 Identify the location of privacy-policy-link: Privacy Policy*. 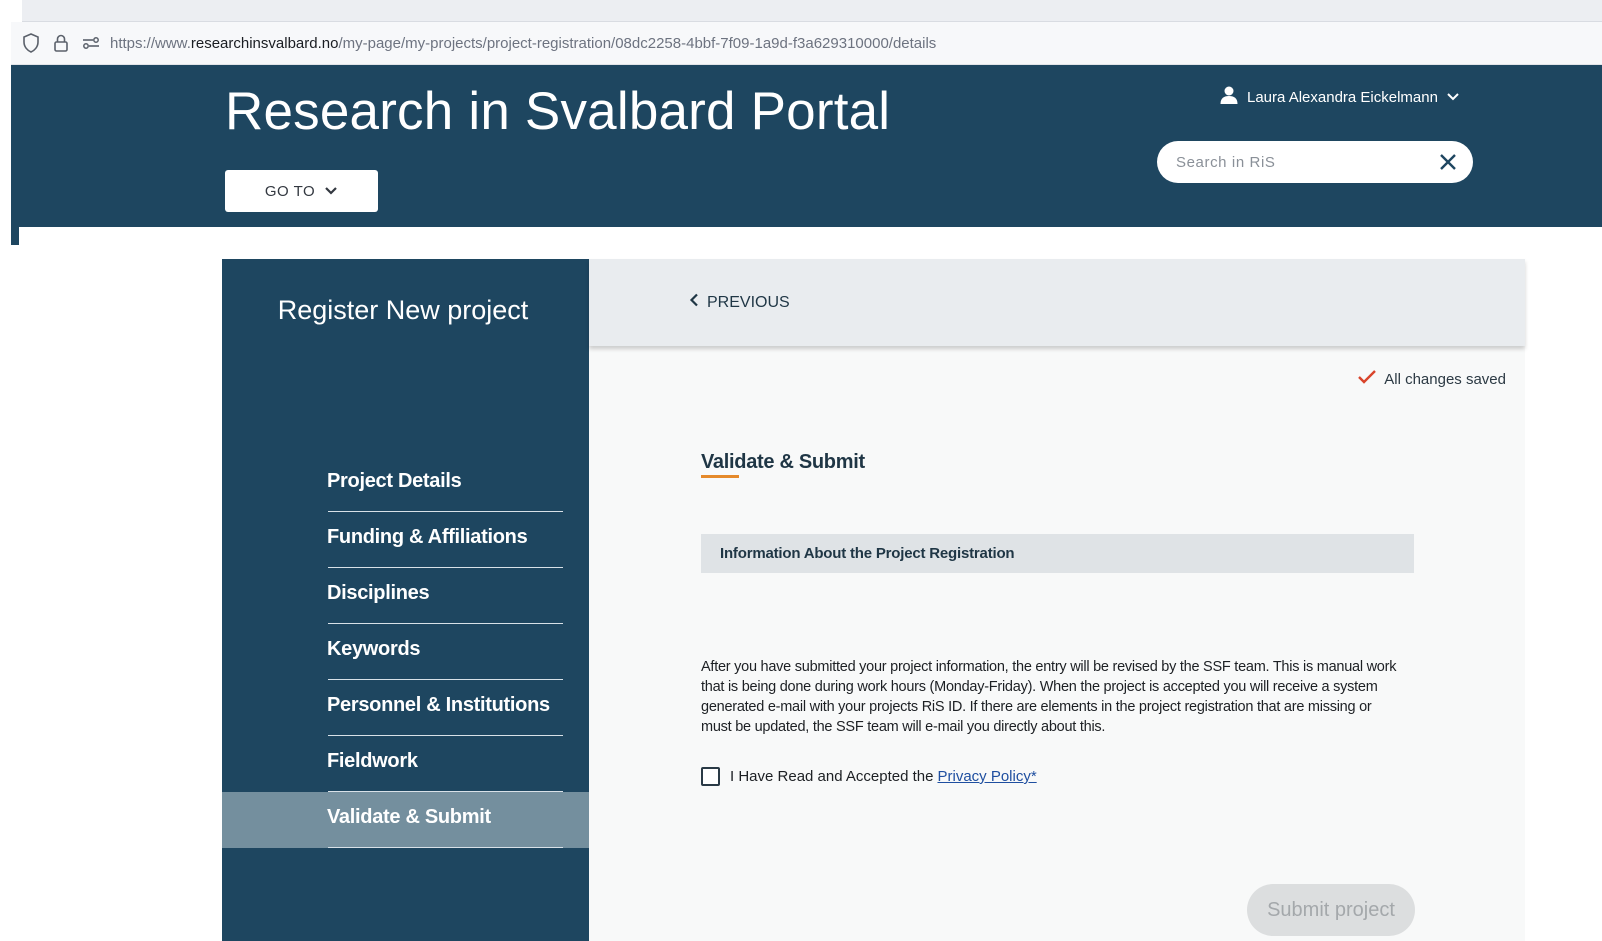
(986, 776).